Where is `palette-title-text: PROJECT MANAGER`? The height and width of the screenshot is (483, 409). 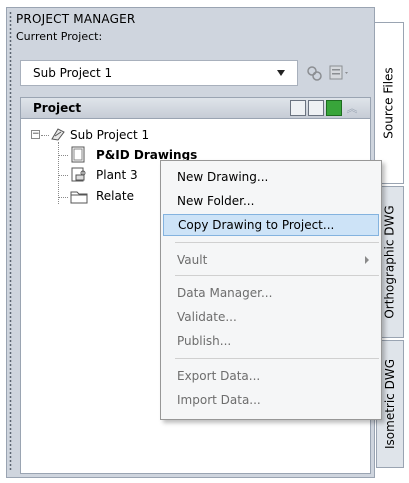 palette-title-text: PROJECT MANAGER is located at coordinates (76, 19).